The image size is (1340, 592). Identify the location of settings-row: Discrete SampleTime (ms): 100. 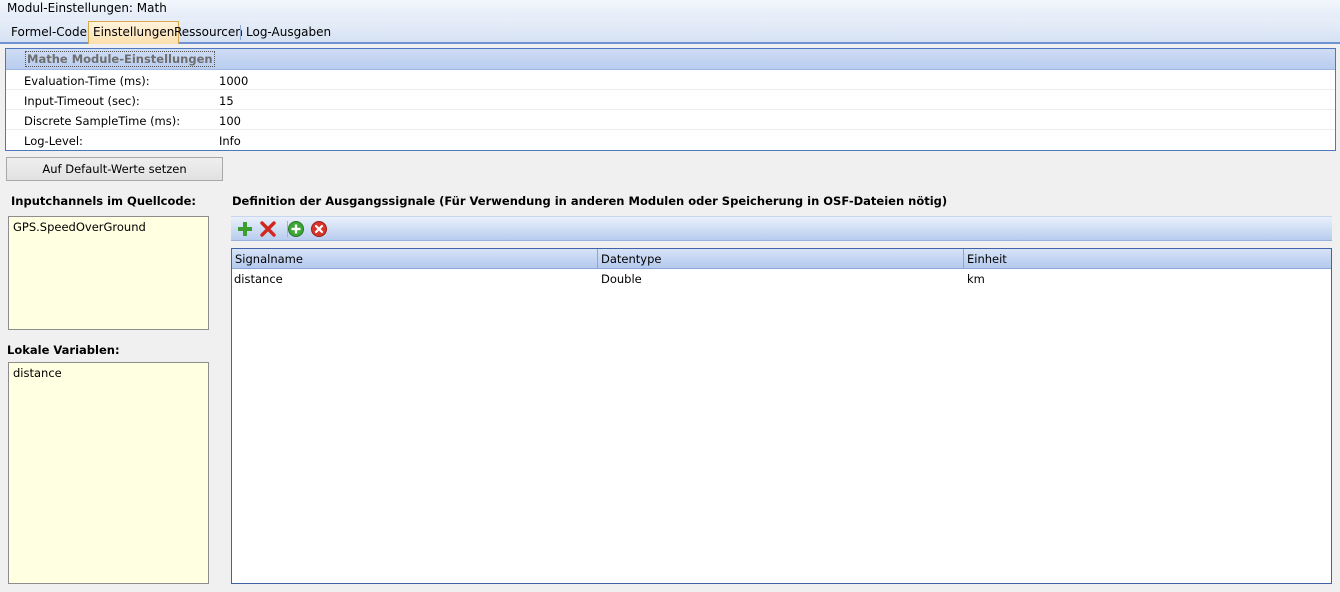
(670, 120).